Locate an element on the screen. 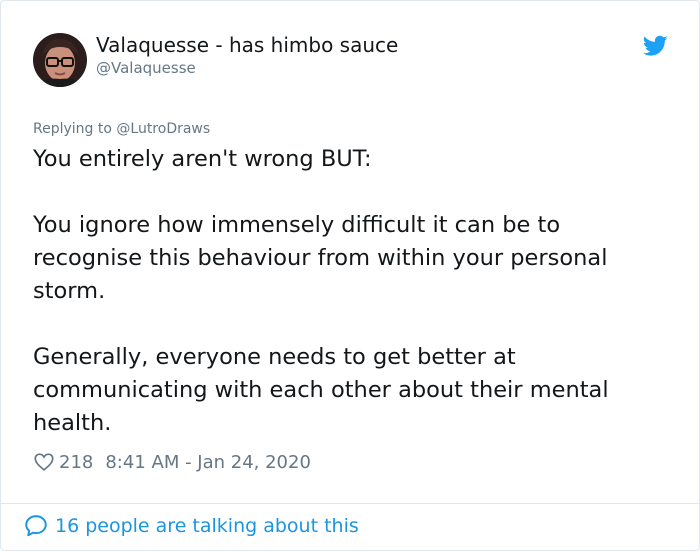  twitter-bird-icon is located at coordinates (655, 46).